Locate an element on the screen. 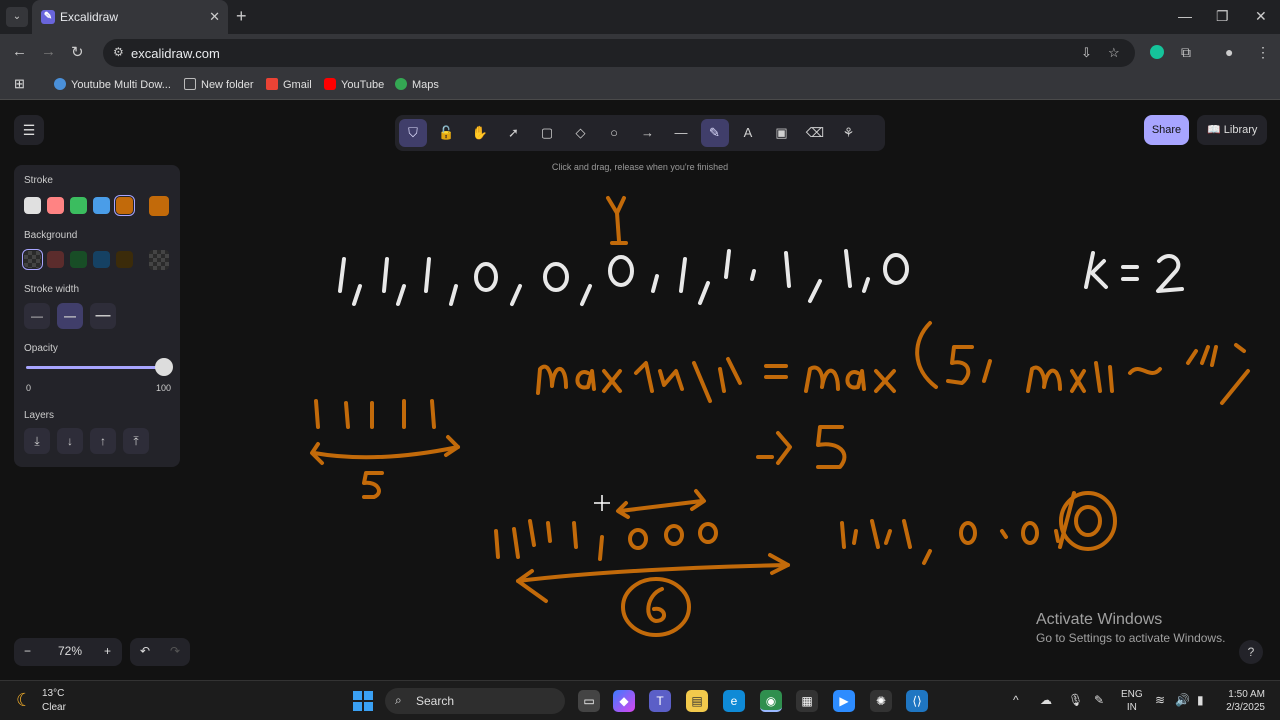  weather-temperature: 13°C is located at coordinates (53, 693).